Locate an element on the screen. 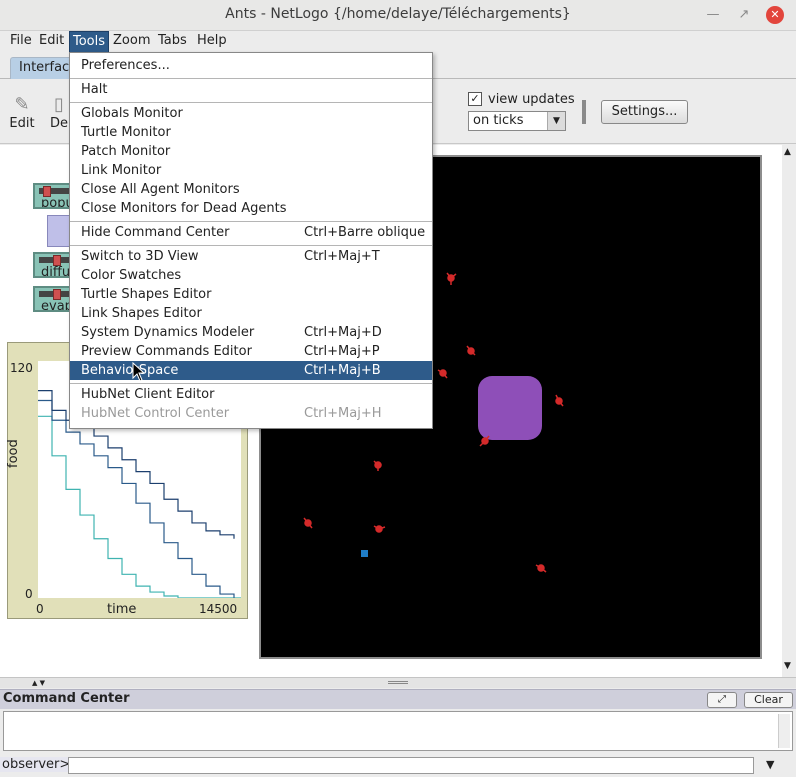 The width and height of the screenshot is (796, 777). plot-ymin-label: 0 is located at coordinates (29, 594).